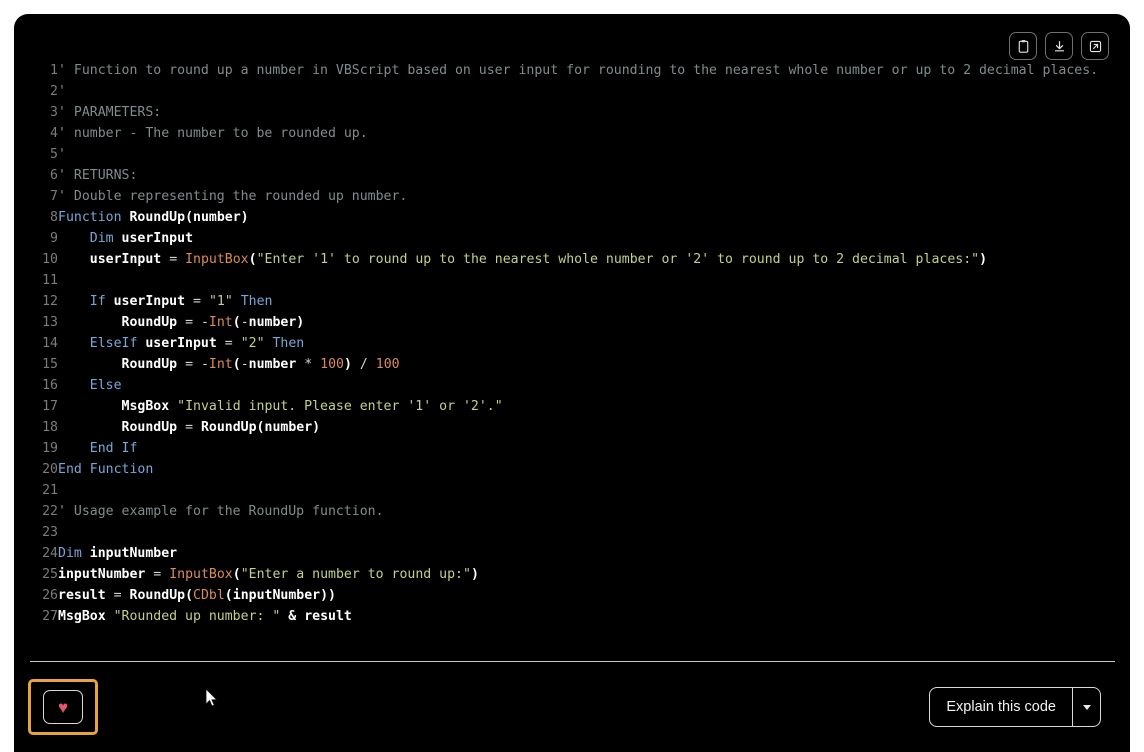 This screenshot has width=1144, height=752. What do you see at coordinates (54, 175) in the screenshot?
I see `line-number: 6` at bounding box center [54, 175].